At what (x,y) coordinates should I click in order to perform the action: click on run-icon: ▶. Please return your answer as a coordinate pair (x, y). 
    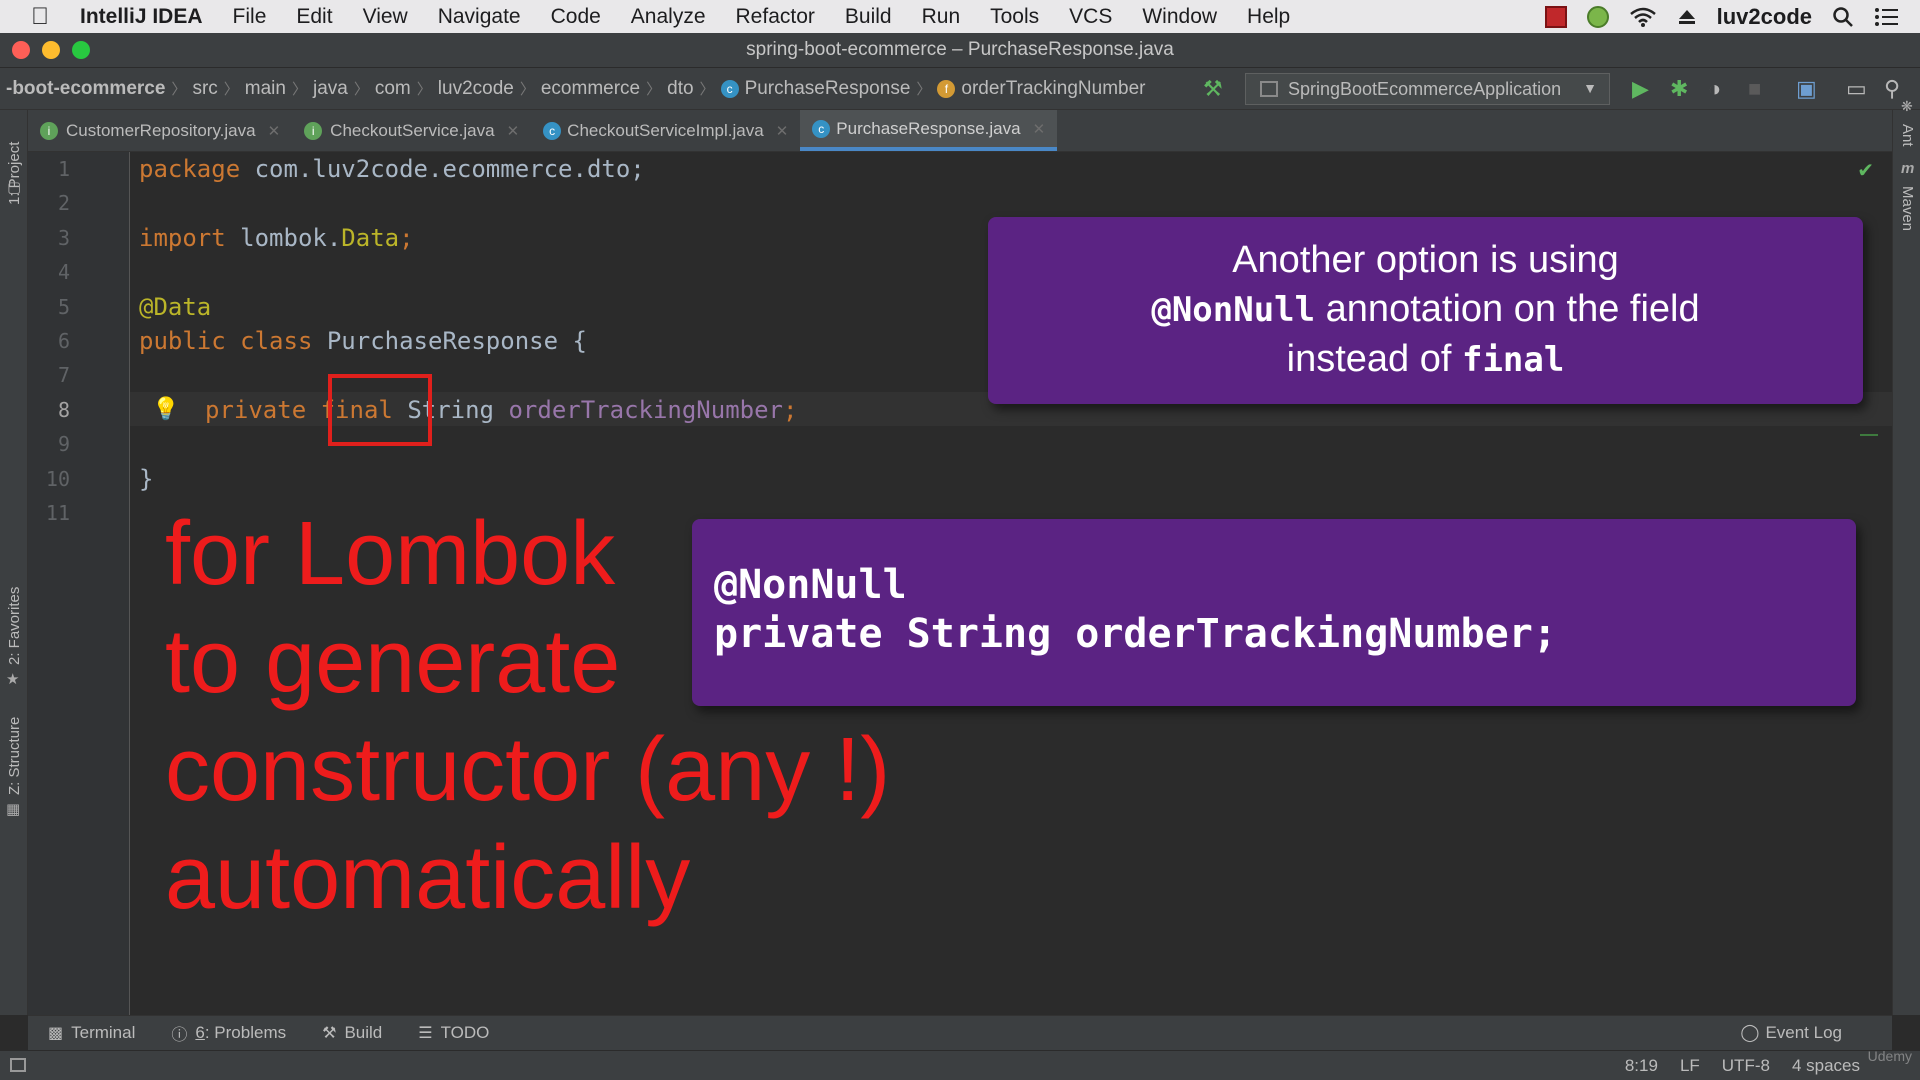
    Looking at the image, I should click on (1640, 89).